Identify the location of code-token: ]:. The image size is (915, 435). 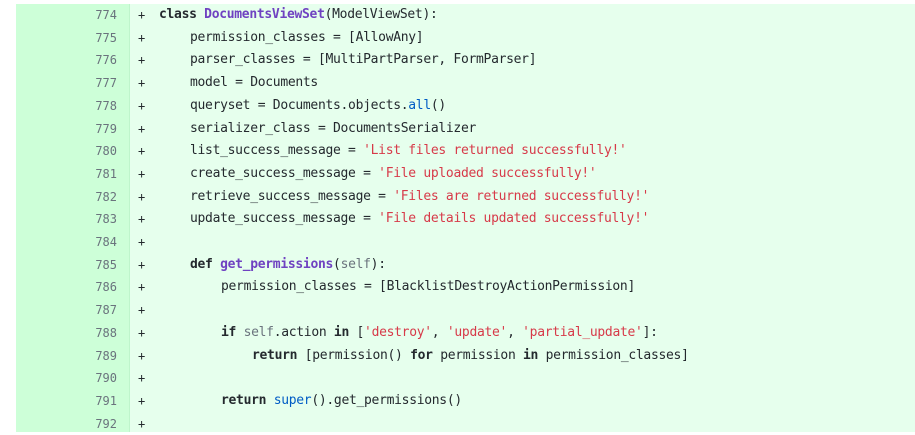
(650, 332).